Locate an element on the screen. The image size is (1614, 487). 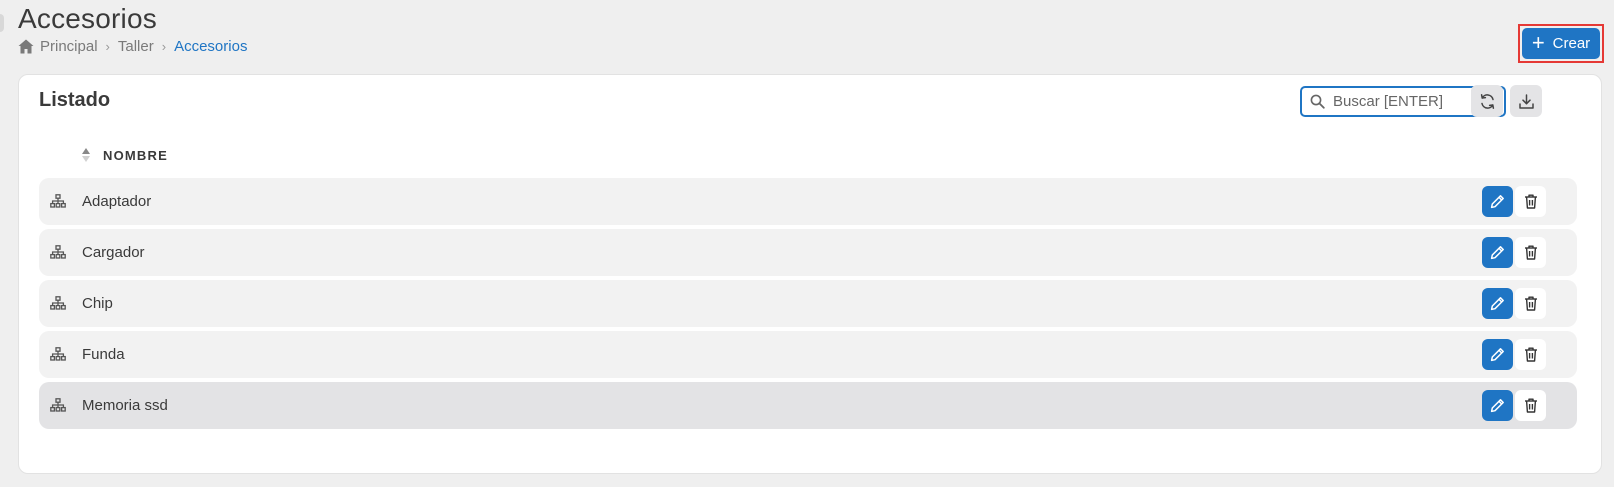
create-button: + Crear is located at coordinates (1561, 43).